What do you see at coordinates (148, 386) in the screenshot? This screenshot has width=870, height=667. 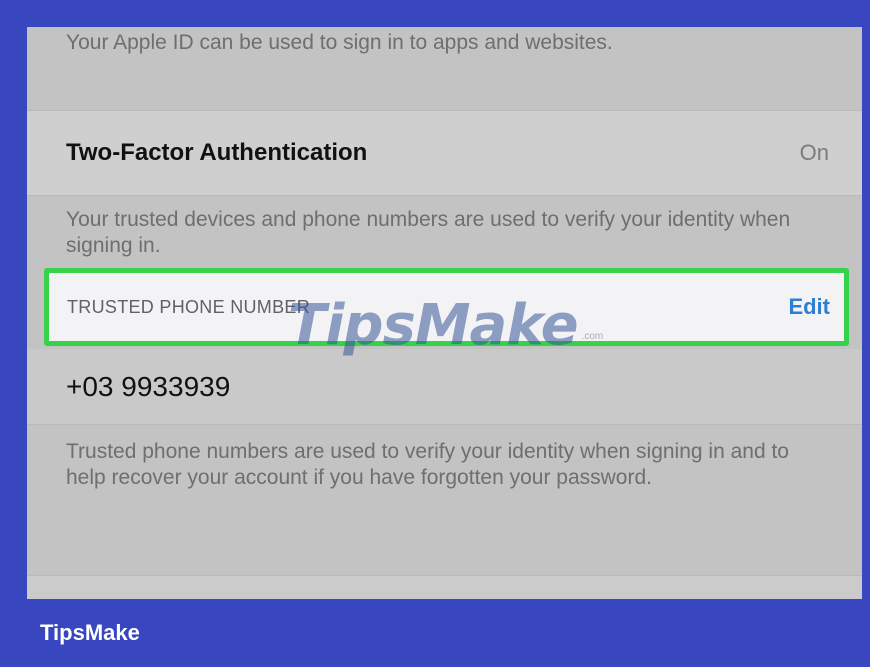 I see `trusted-phone-number: +03 9933939` at bounding box center [148, 386].